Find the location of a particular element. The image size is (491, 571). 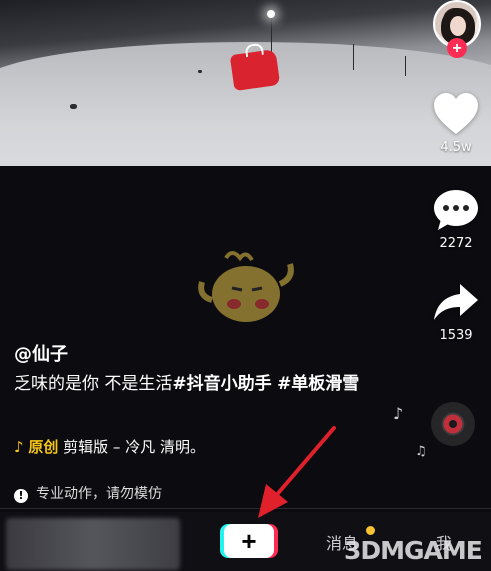

floodlight is located at coordinates (271, 14).